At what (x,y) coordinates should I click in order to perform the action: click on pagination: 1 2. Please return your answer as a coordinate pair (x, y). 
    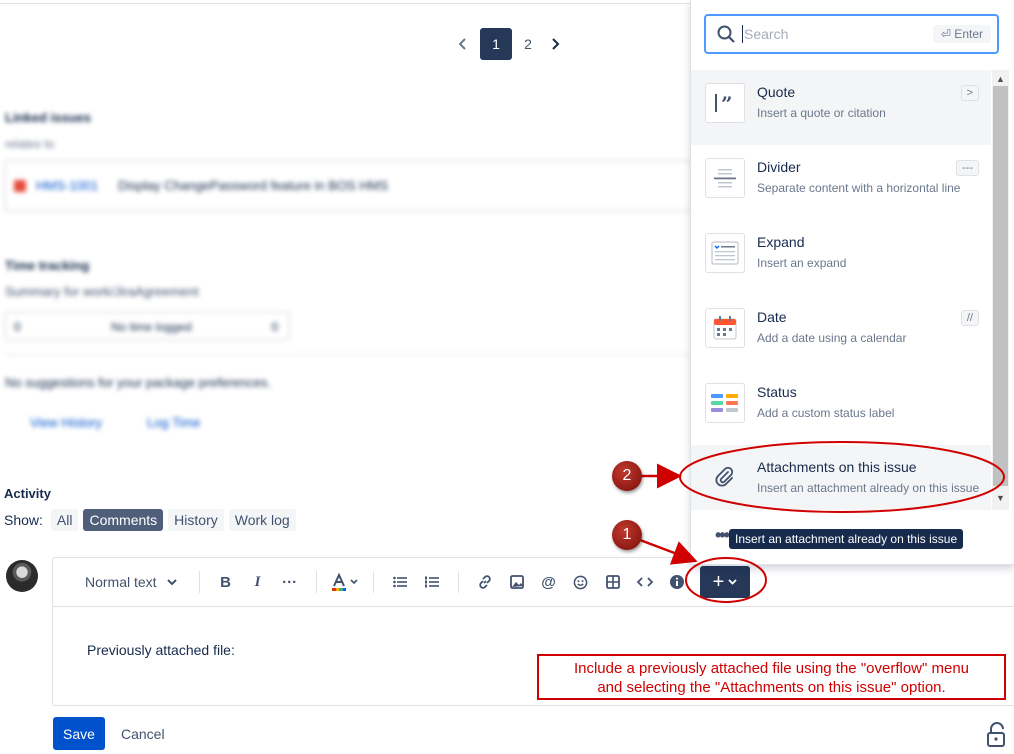
    Looking at the image, I should click on (509, 44).